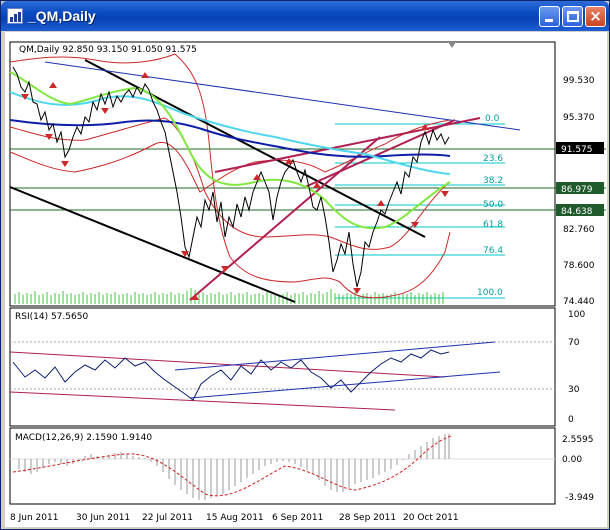 Image resolution: width=610 pixels, height=530 pixels. What do you see at coordinates (579, 266) in the screenshot?
I see `price-tick: 78.600` at bounding box center [579, 266].